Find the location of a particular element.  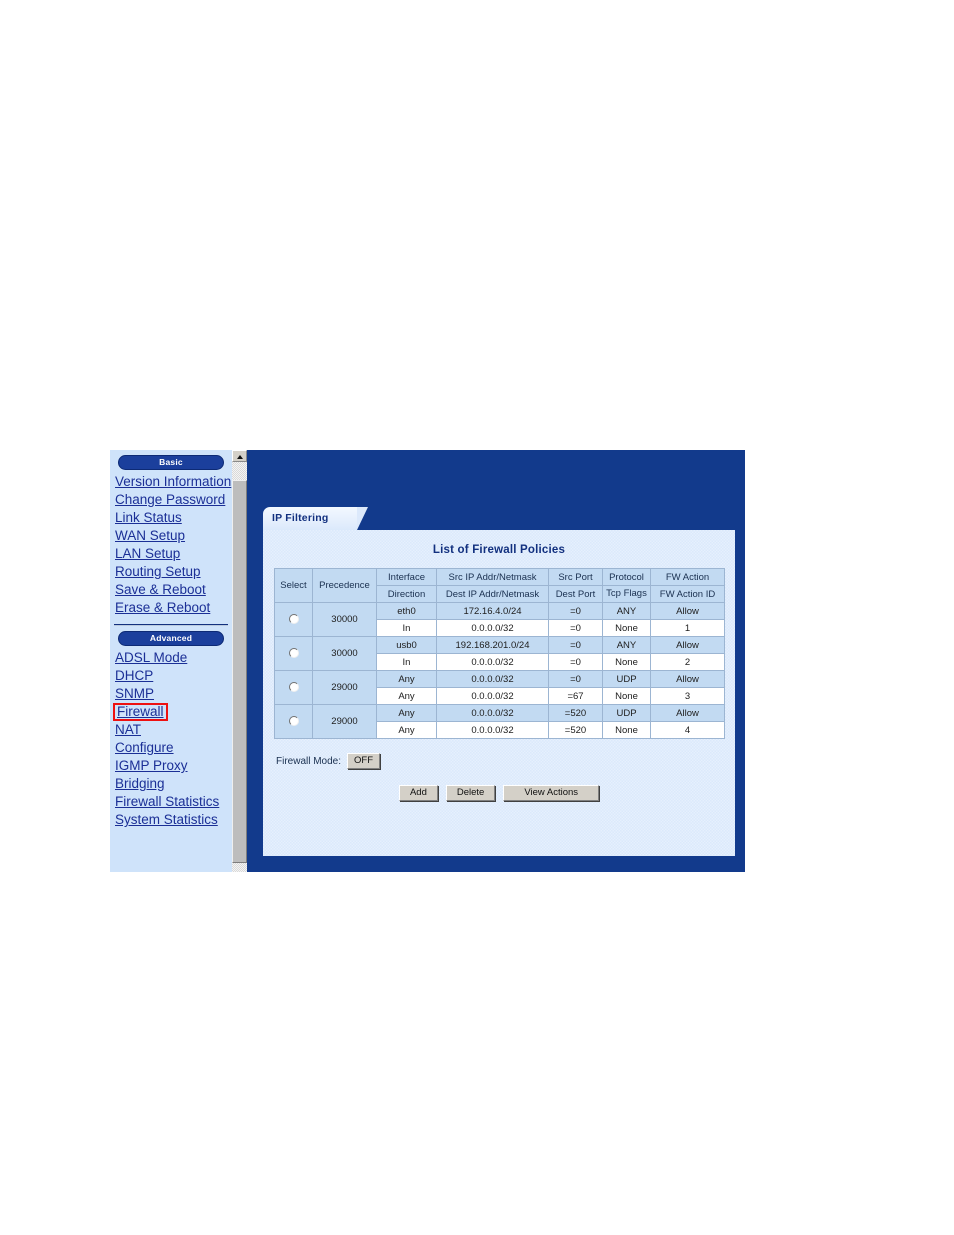

sidebar-link-label: IGMP Proxy is located at coordinates (151, 766).